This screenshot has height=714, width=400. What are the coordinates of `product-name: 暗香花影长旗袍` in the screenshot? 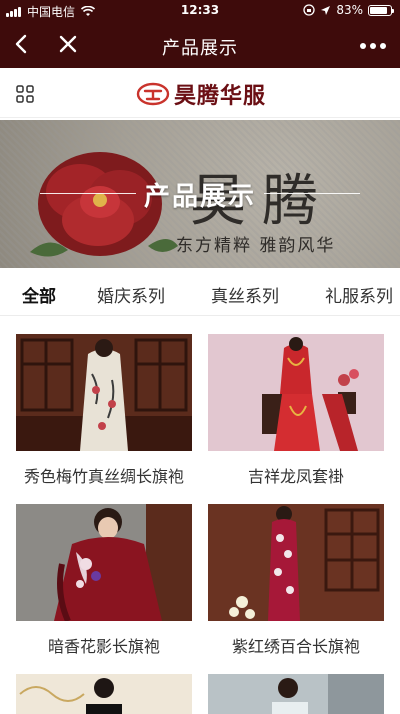 It's located at (104, 645).